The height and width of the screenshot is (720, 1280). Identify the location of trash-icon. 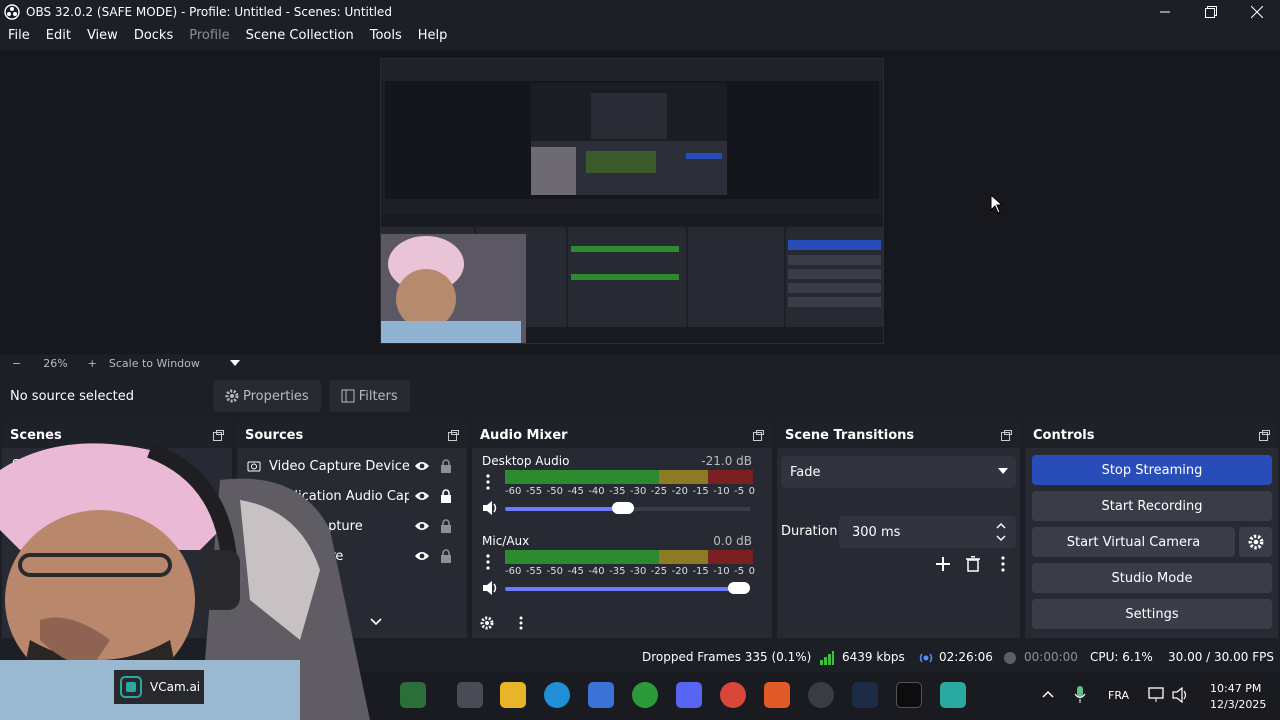
(973, 564).